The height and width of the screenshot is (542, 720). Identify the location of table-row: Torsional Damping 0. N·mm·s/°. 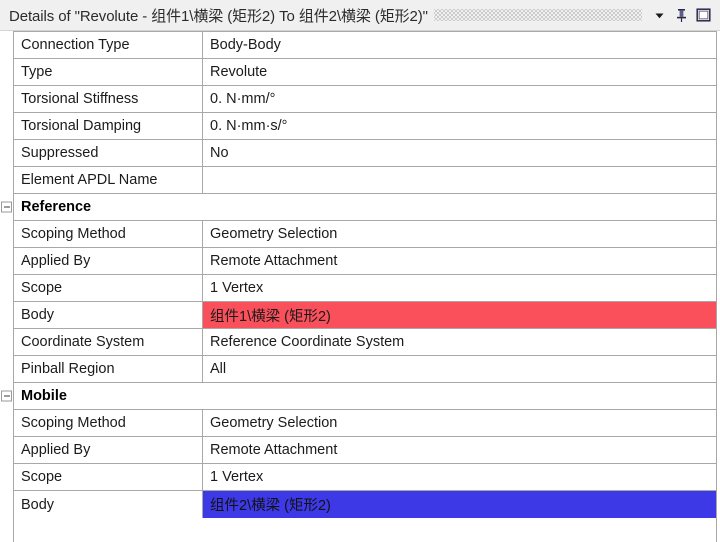
(365, 126).